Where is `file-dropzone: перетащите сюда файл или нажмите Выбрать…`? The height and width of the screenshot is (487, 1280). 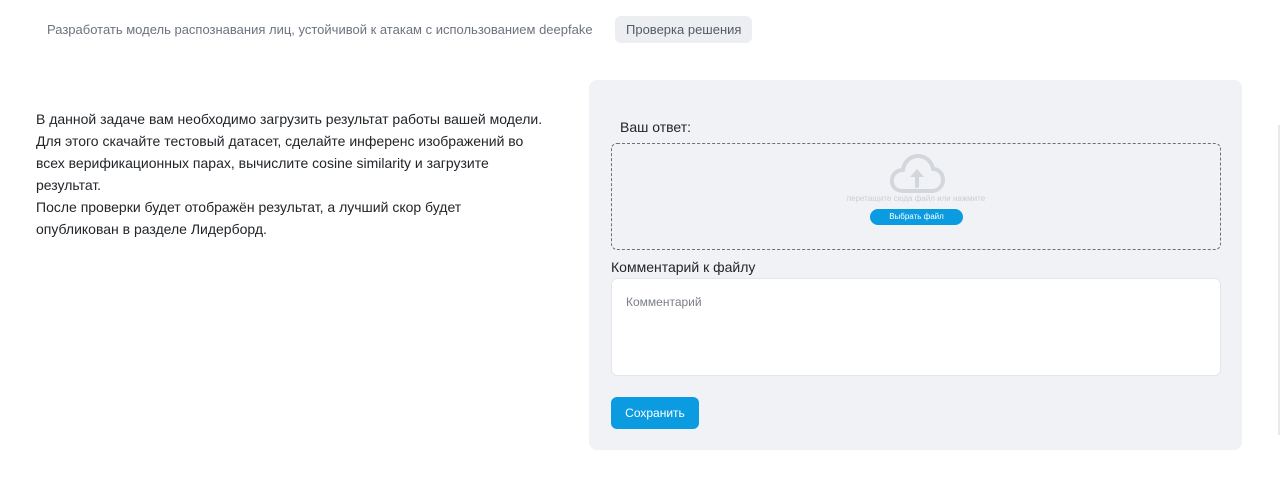
file-dropzone: перетащите сюда файл или нажмите Выбрать… is located at coordinates (916, 196).